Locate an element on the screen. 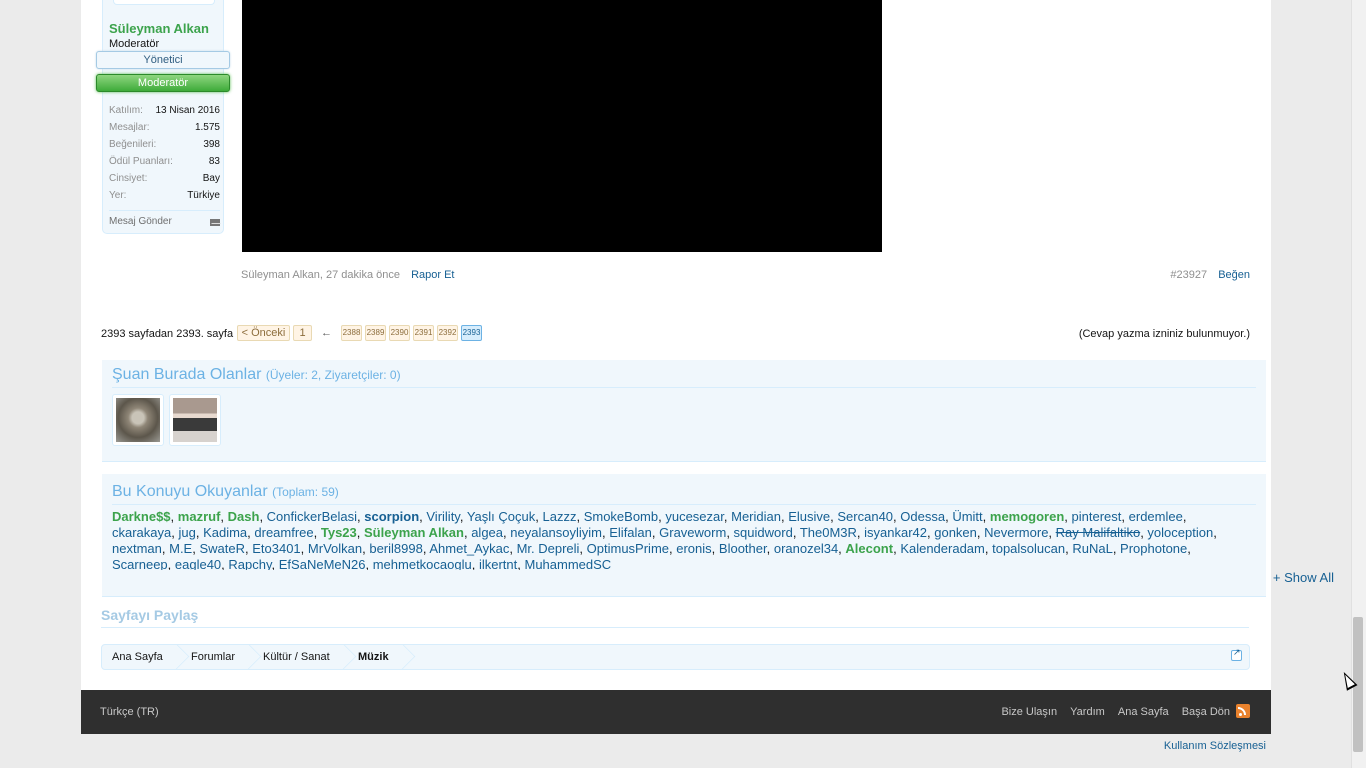  breadcrumb-forums: Forumlar is located at coordinates (219, 657).